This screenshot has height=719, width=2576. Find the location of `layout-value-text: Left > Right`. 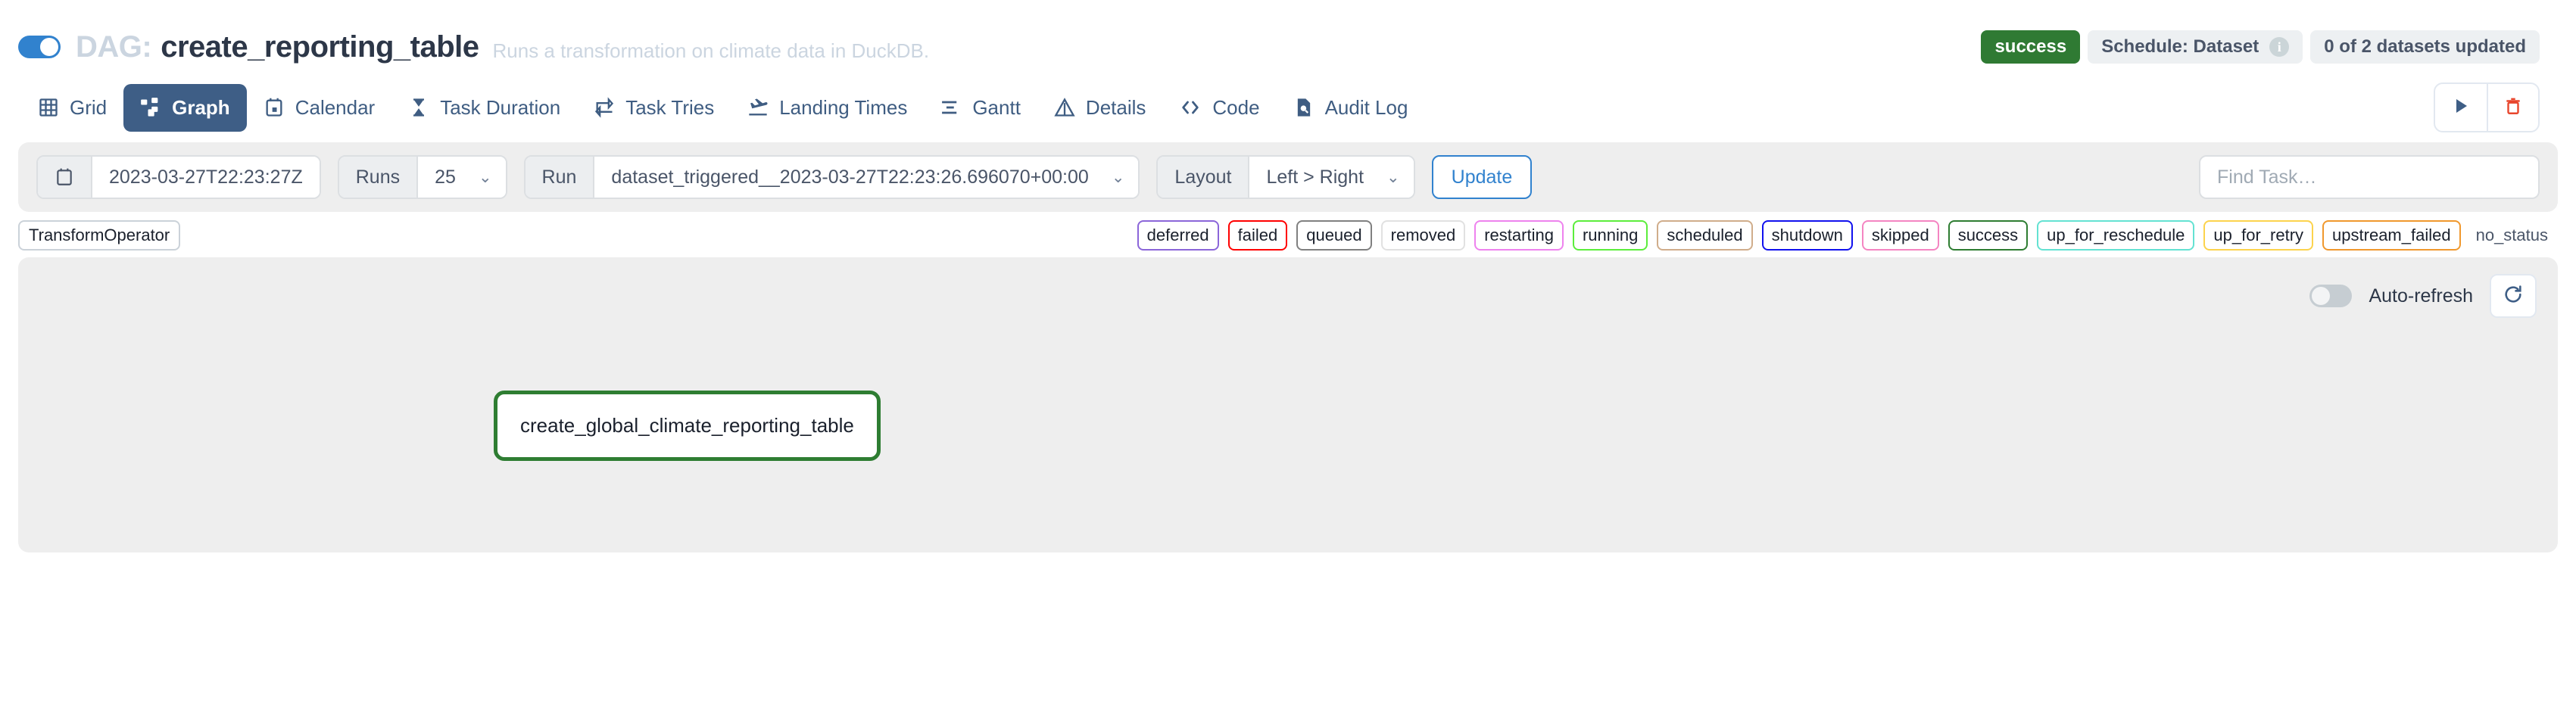

layout-value-text: Left > Right is located at coordinates (1315, 177).